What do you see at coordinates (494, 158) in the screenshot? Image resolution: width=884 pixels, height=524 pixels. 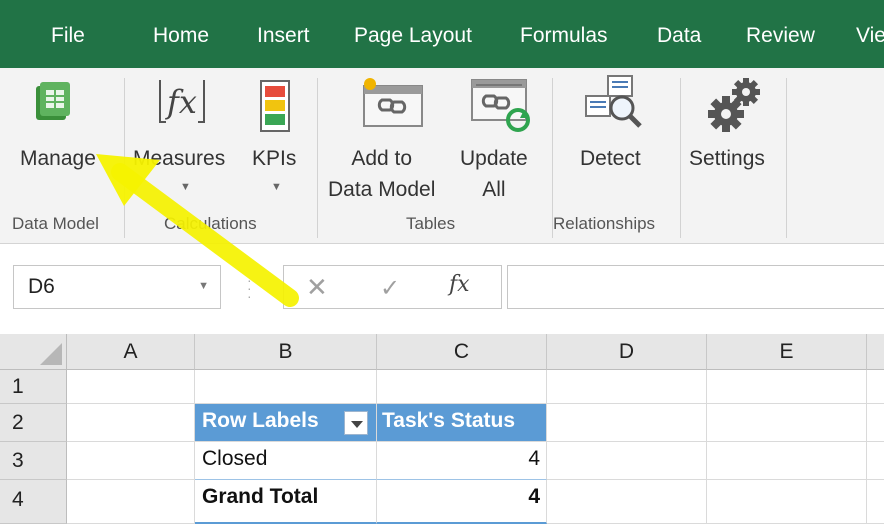 I see `update-all-label-1: Update` at bounding box center [494, 158].